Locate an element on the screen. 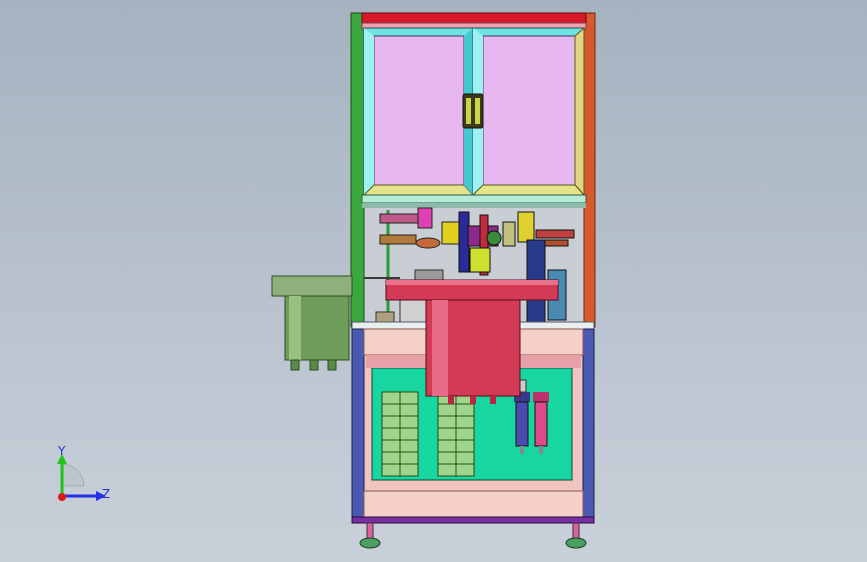 Image resolution: width=867 pixels, height=562 pixels. view-orientation-triad: Y Z is located at coordinates (80, 476).